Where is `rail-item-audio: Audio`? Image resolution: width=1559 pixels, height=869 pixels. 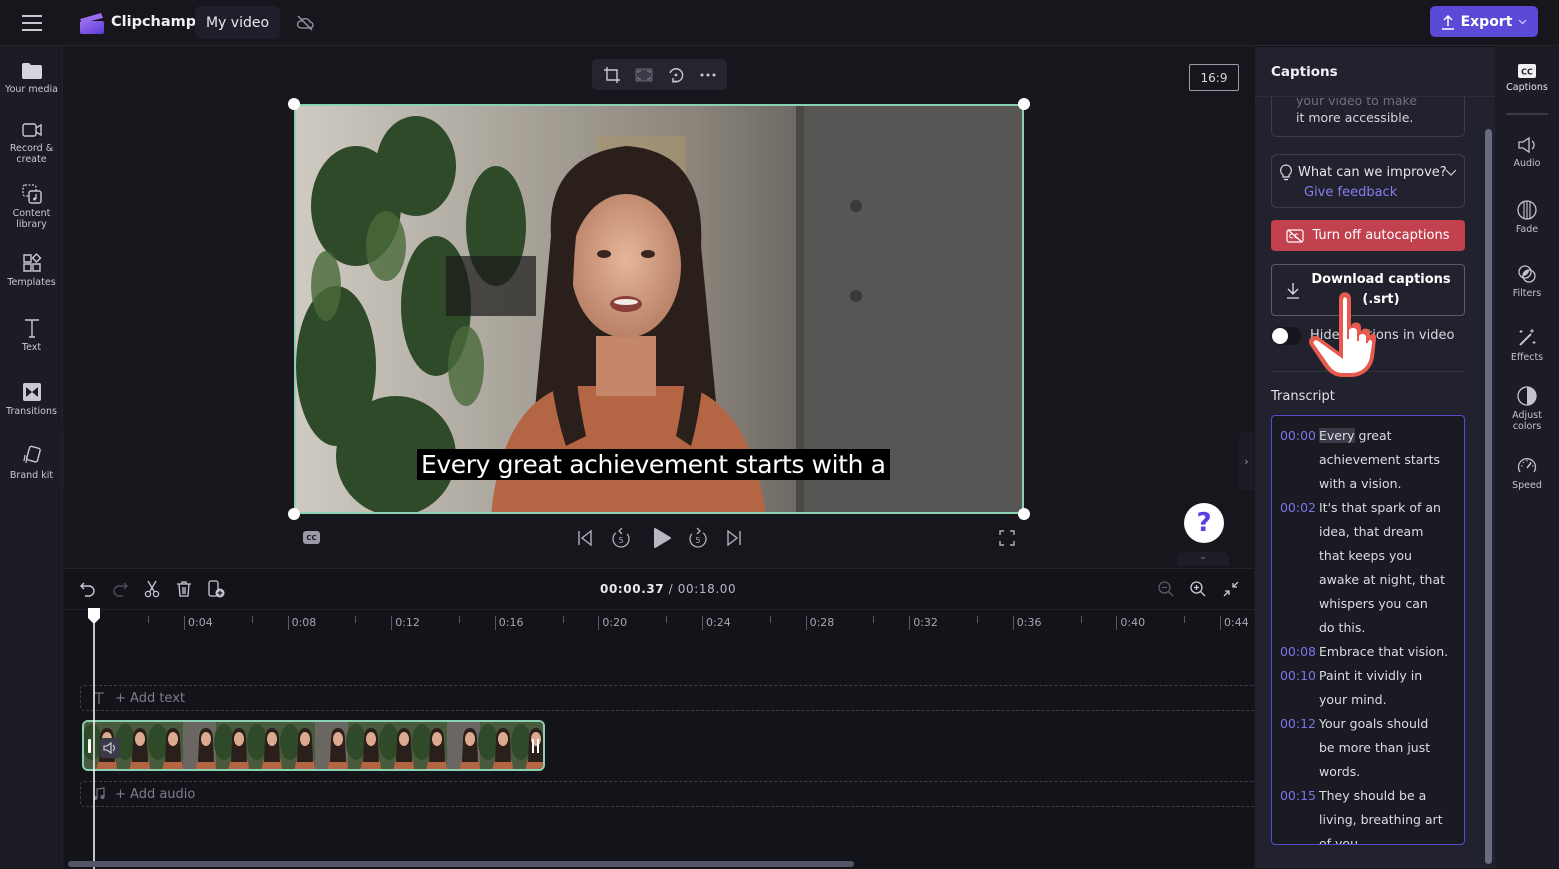 rail-item-audio: Audio is located at coordinates (1527, 152).